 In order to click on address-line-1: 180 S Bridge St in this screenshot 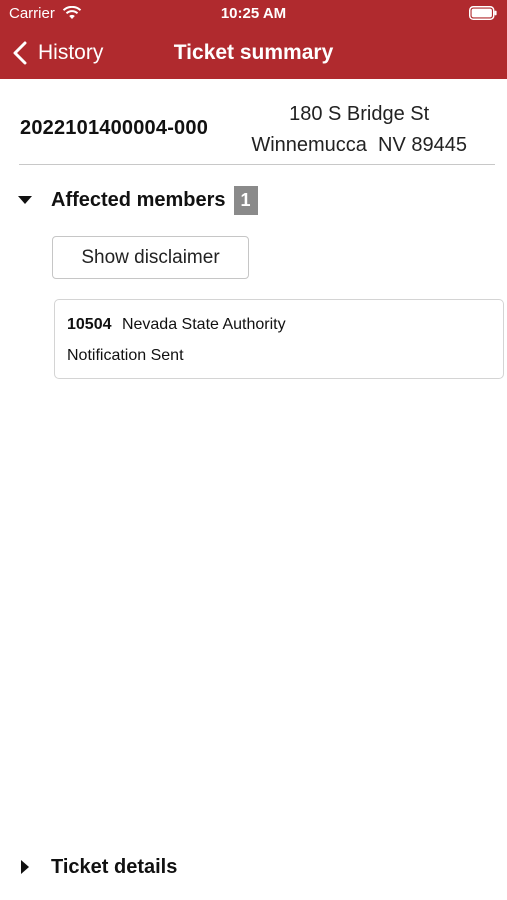, I will do `click(359, 114)`.